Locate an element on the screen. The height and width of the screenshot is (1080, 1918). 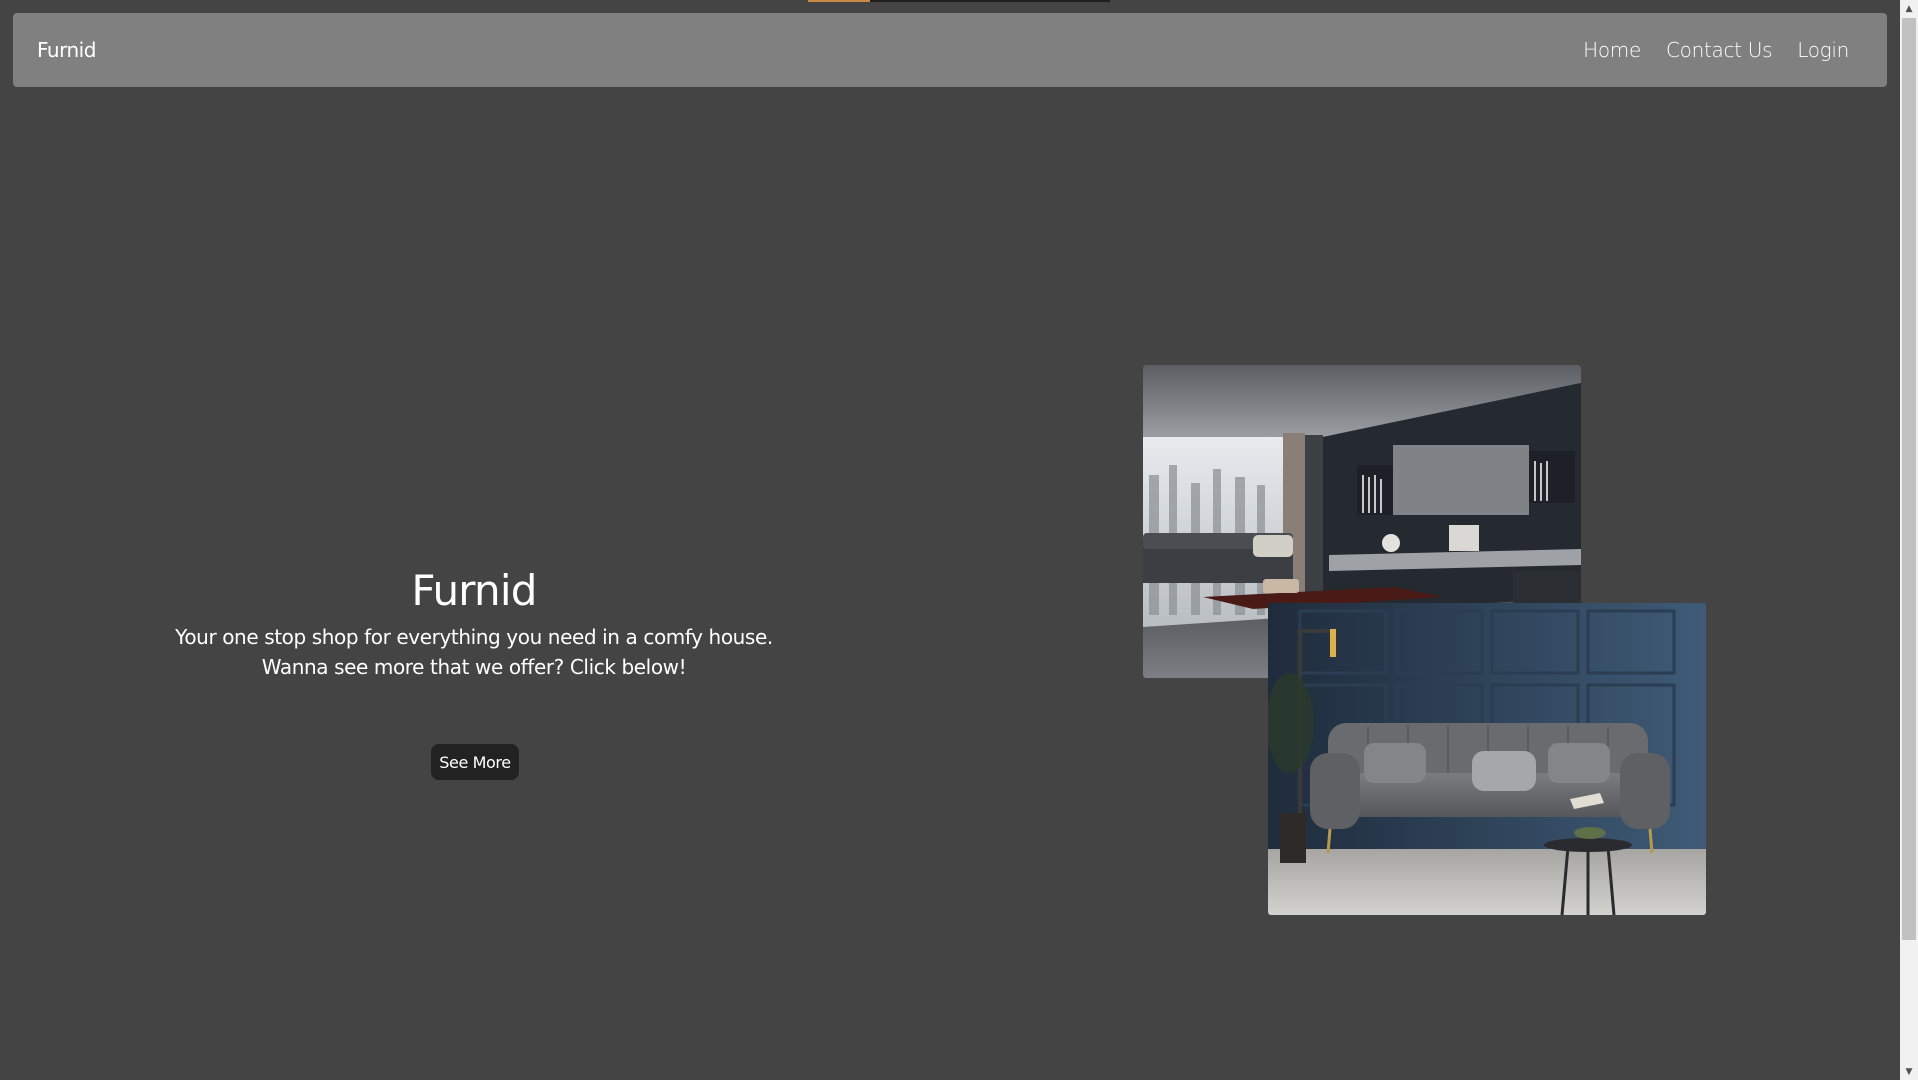
nav-links: Home Contact Us Login is located at coordinates (1716, 50).